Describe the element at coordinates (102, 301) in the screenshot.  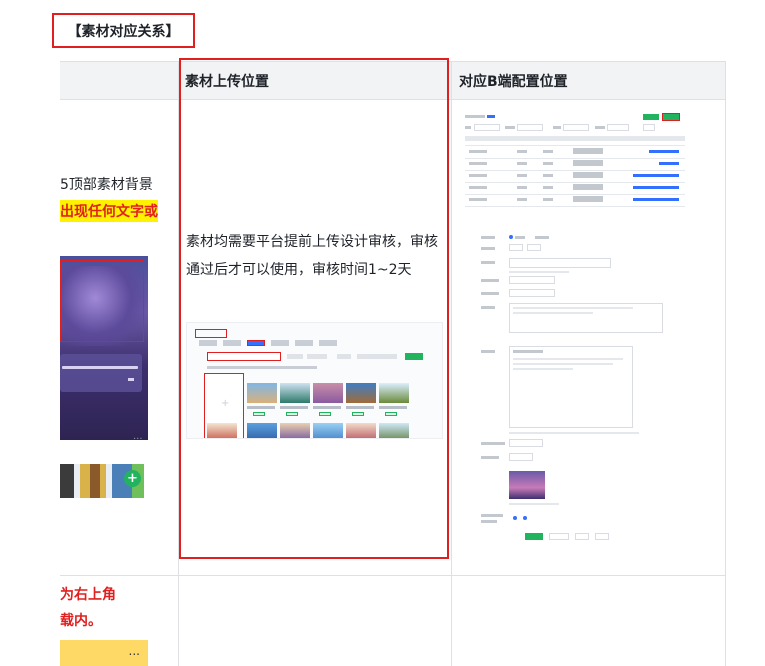
I see `highlight-box` at that location.